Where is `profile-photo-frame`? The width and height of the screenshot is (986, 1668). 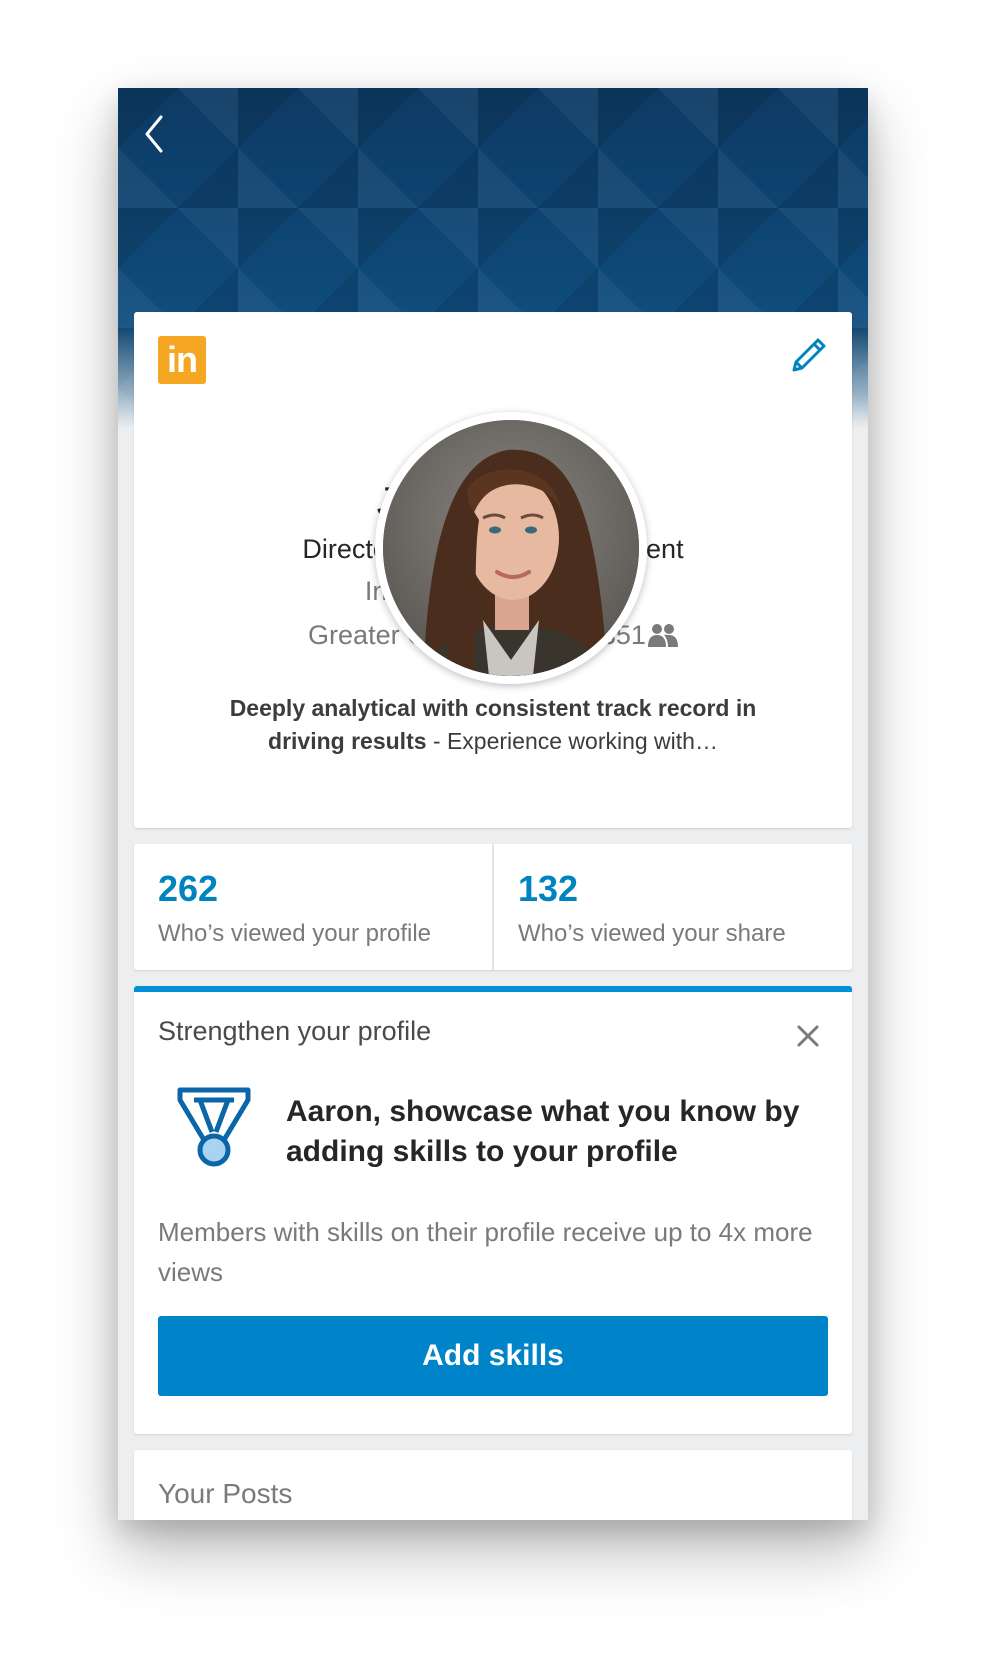
profile-photo-frame is located at coordinates (511, 548).